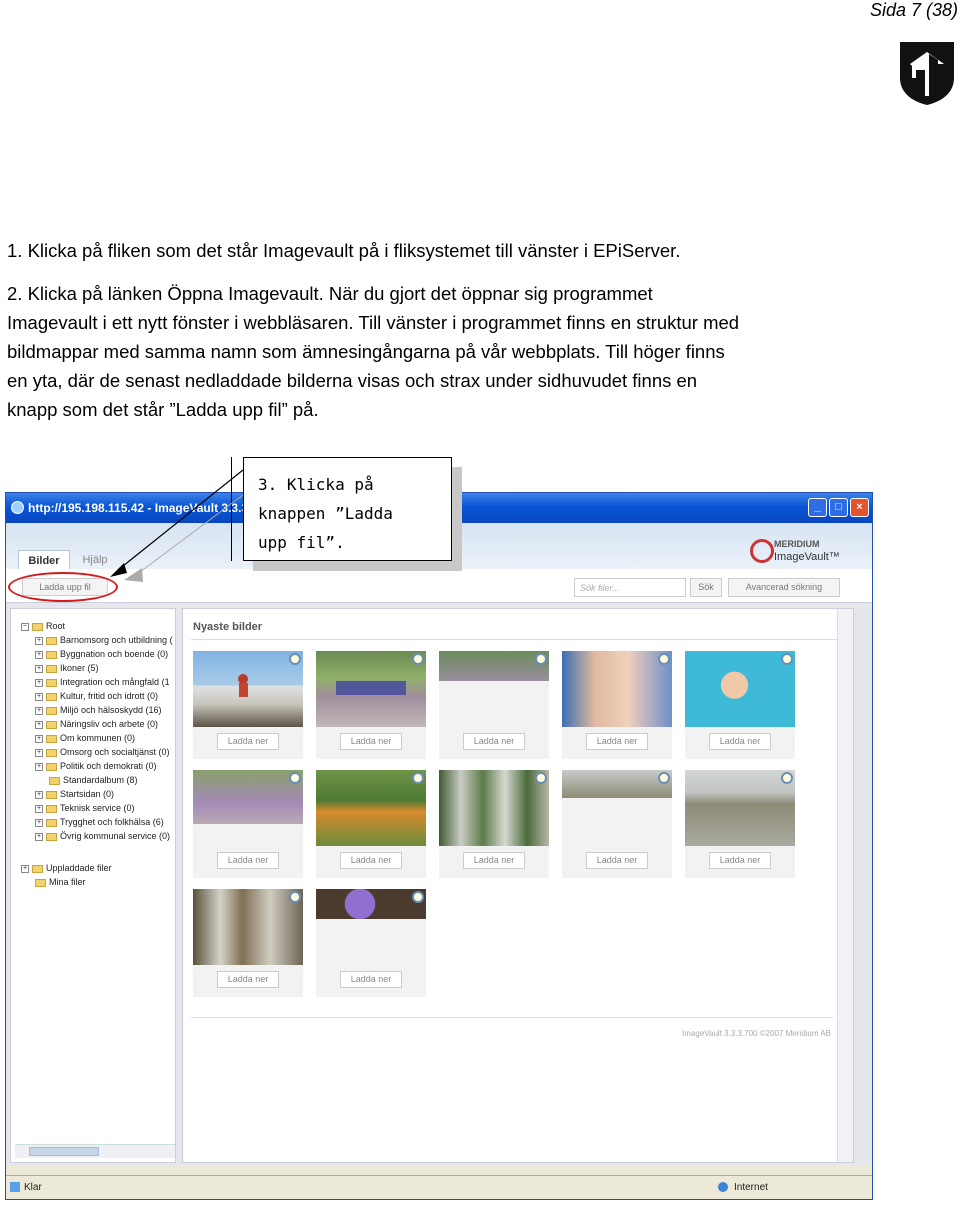  Describe the element at coordinates (43, 626) in the screenshot. I see `tree-root: − Root` at that location.